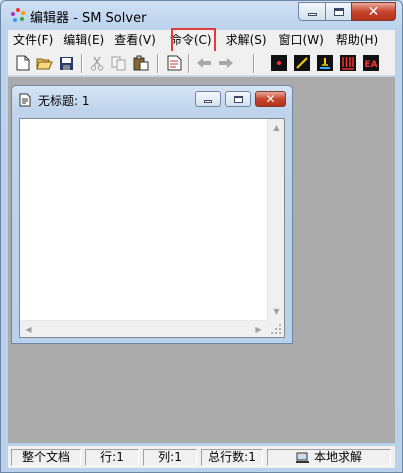 The image size is (403, 473). I want to click on new-file-icon, so click(23, 63).